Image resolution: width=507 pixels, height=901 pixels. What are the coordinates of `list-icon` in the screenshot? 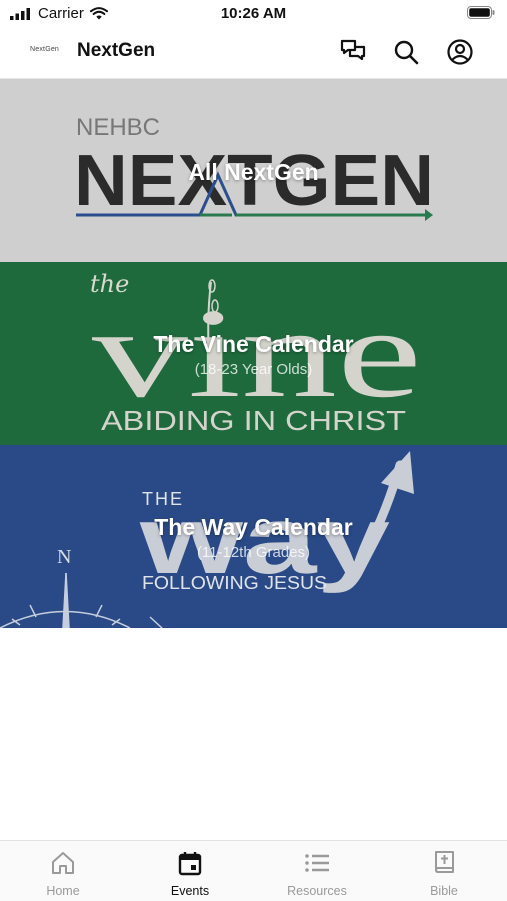 It's located at (317, 863).